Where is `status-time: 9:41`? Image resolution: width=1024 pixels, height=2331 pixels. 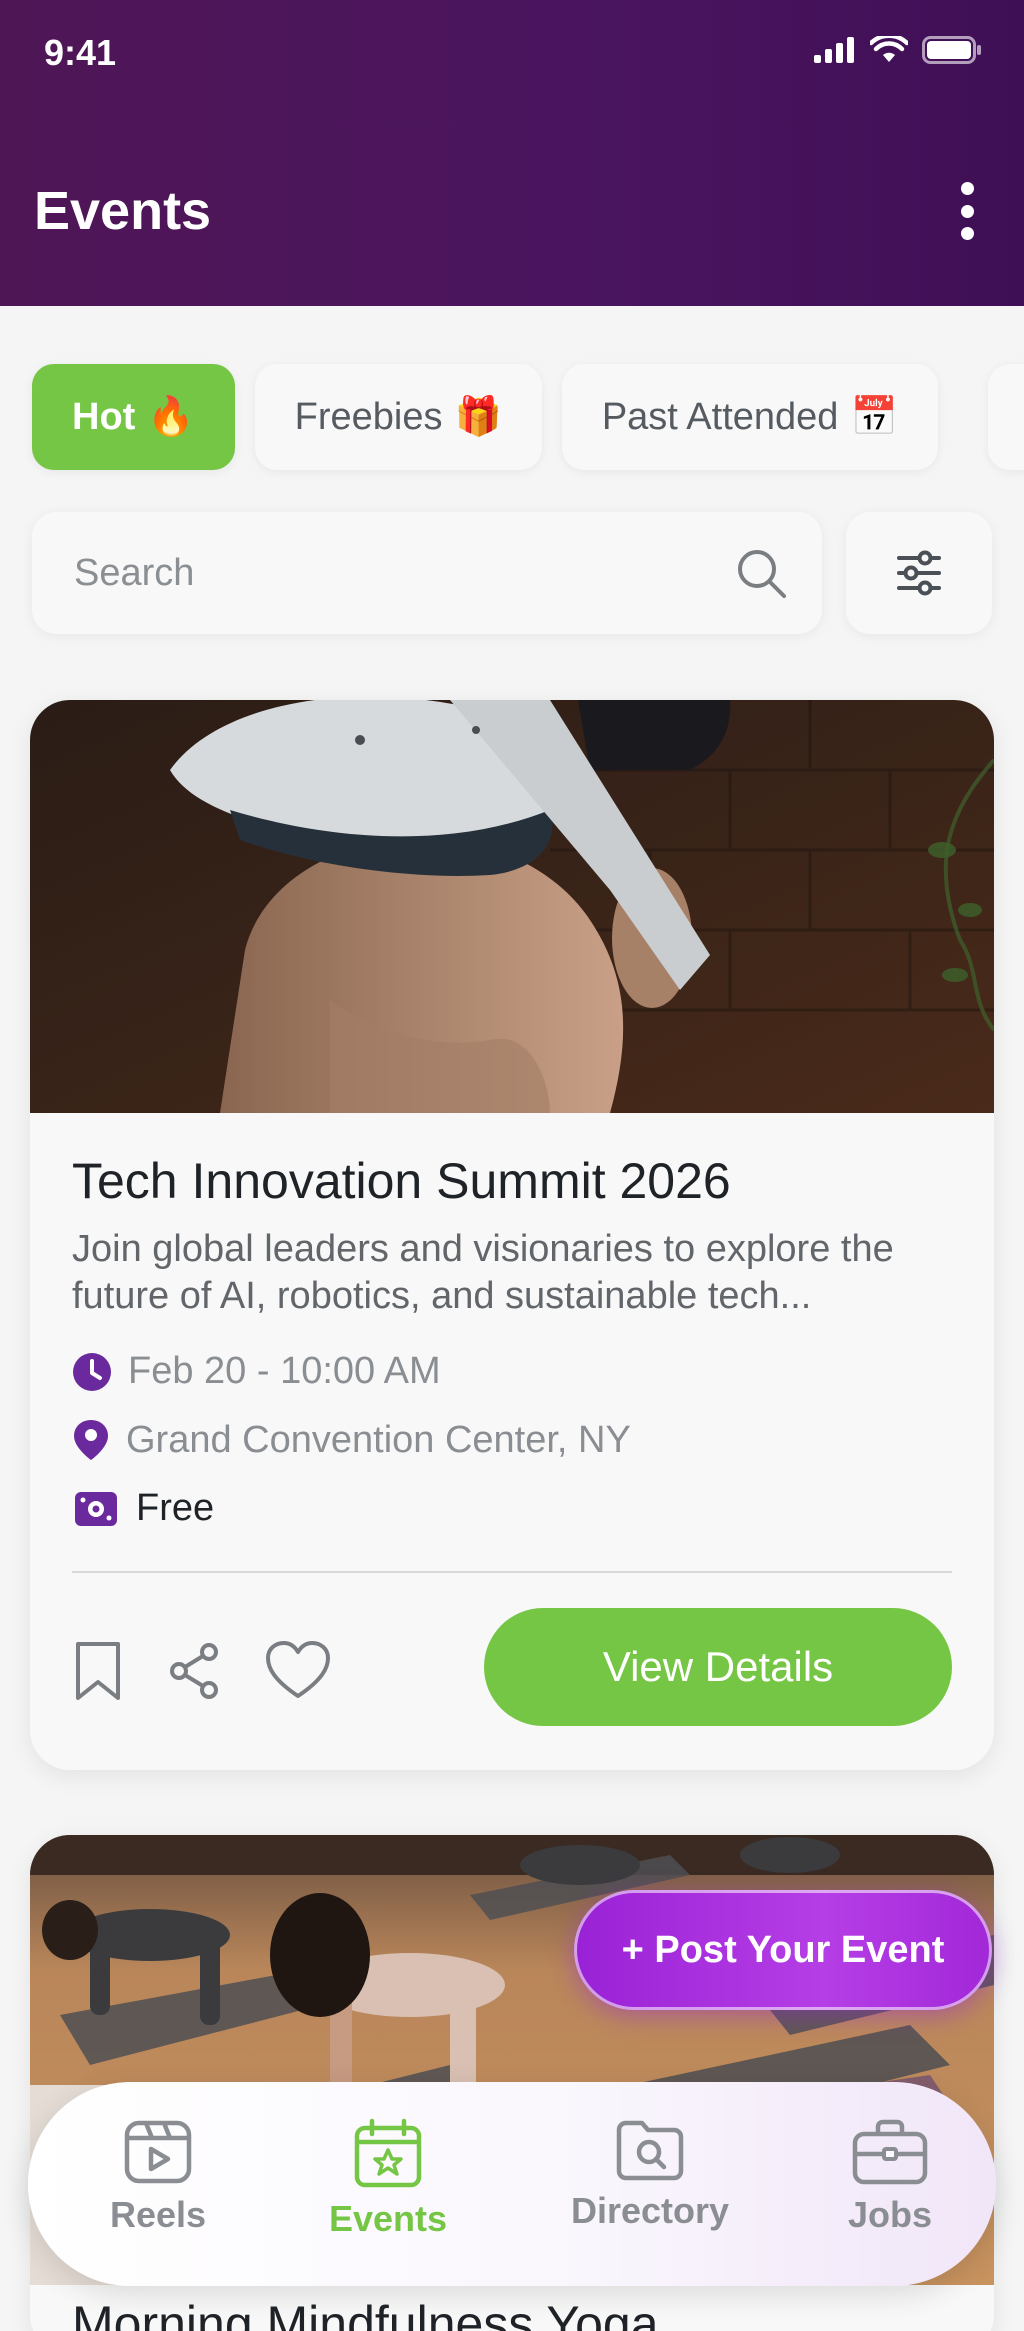
status-time: 9:41 is located at coordinates (80, 52).